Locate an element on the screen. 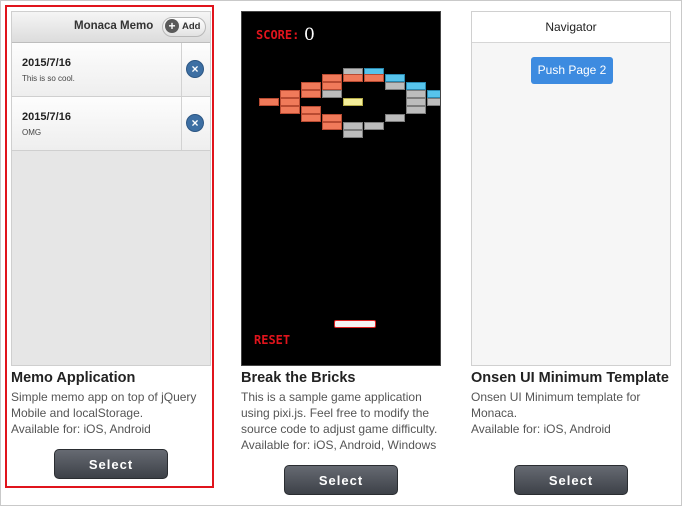  push-page-button: Push Page 2 is located at coordinates (572, 70).